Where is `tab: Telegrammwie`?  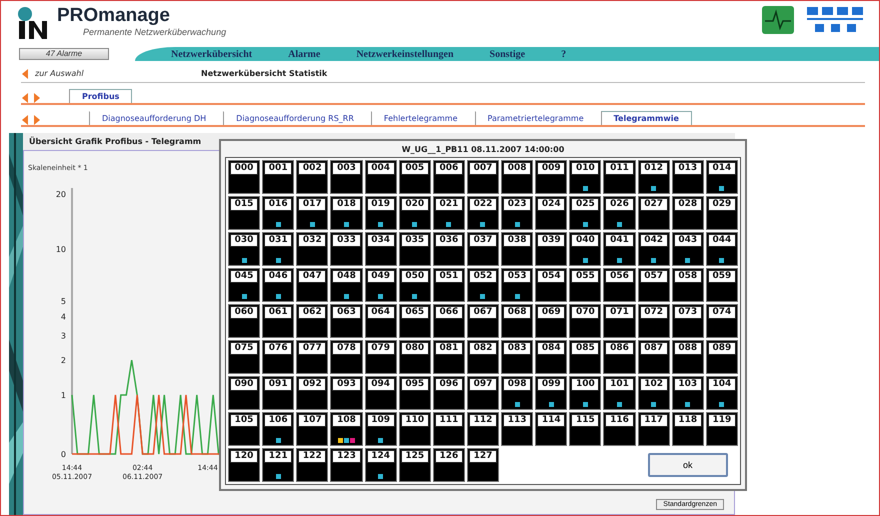 tab: Telegrammwie is located at coordinates (646, 118).